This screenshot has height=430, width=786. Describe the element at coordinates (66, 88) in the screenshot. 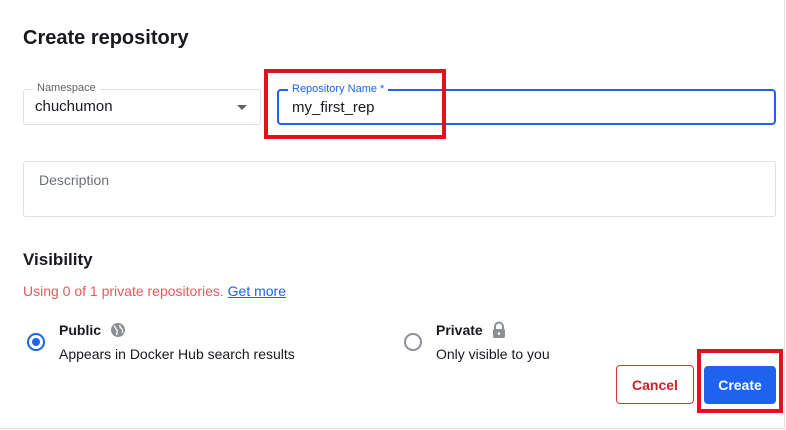

I see `namespace-label: Namespace` at that location.